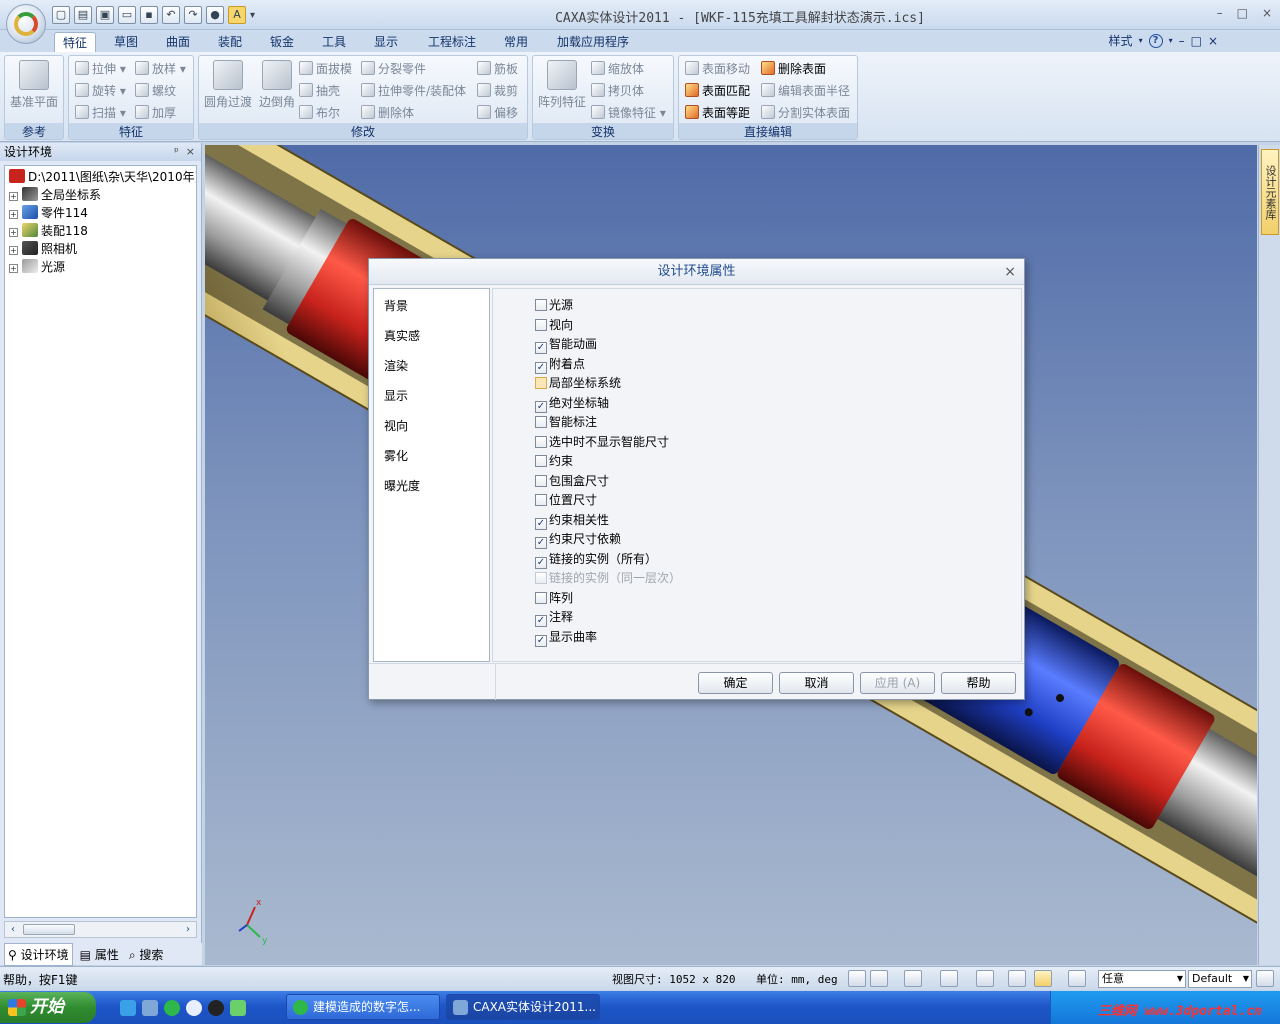 The width and height of the screenshot is (1280, 1024). What do you see at coordinates (1010, 272) in the screenshot?
I see `dialog-close-icon: ×` at bounding box center [1010, 272].